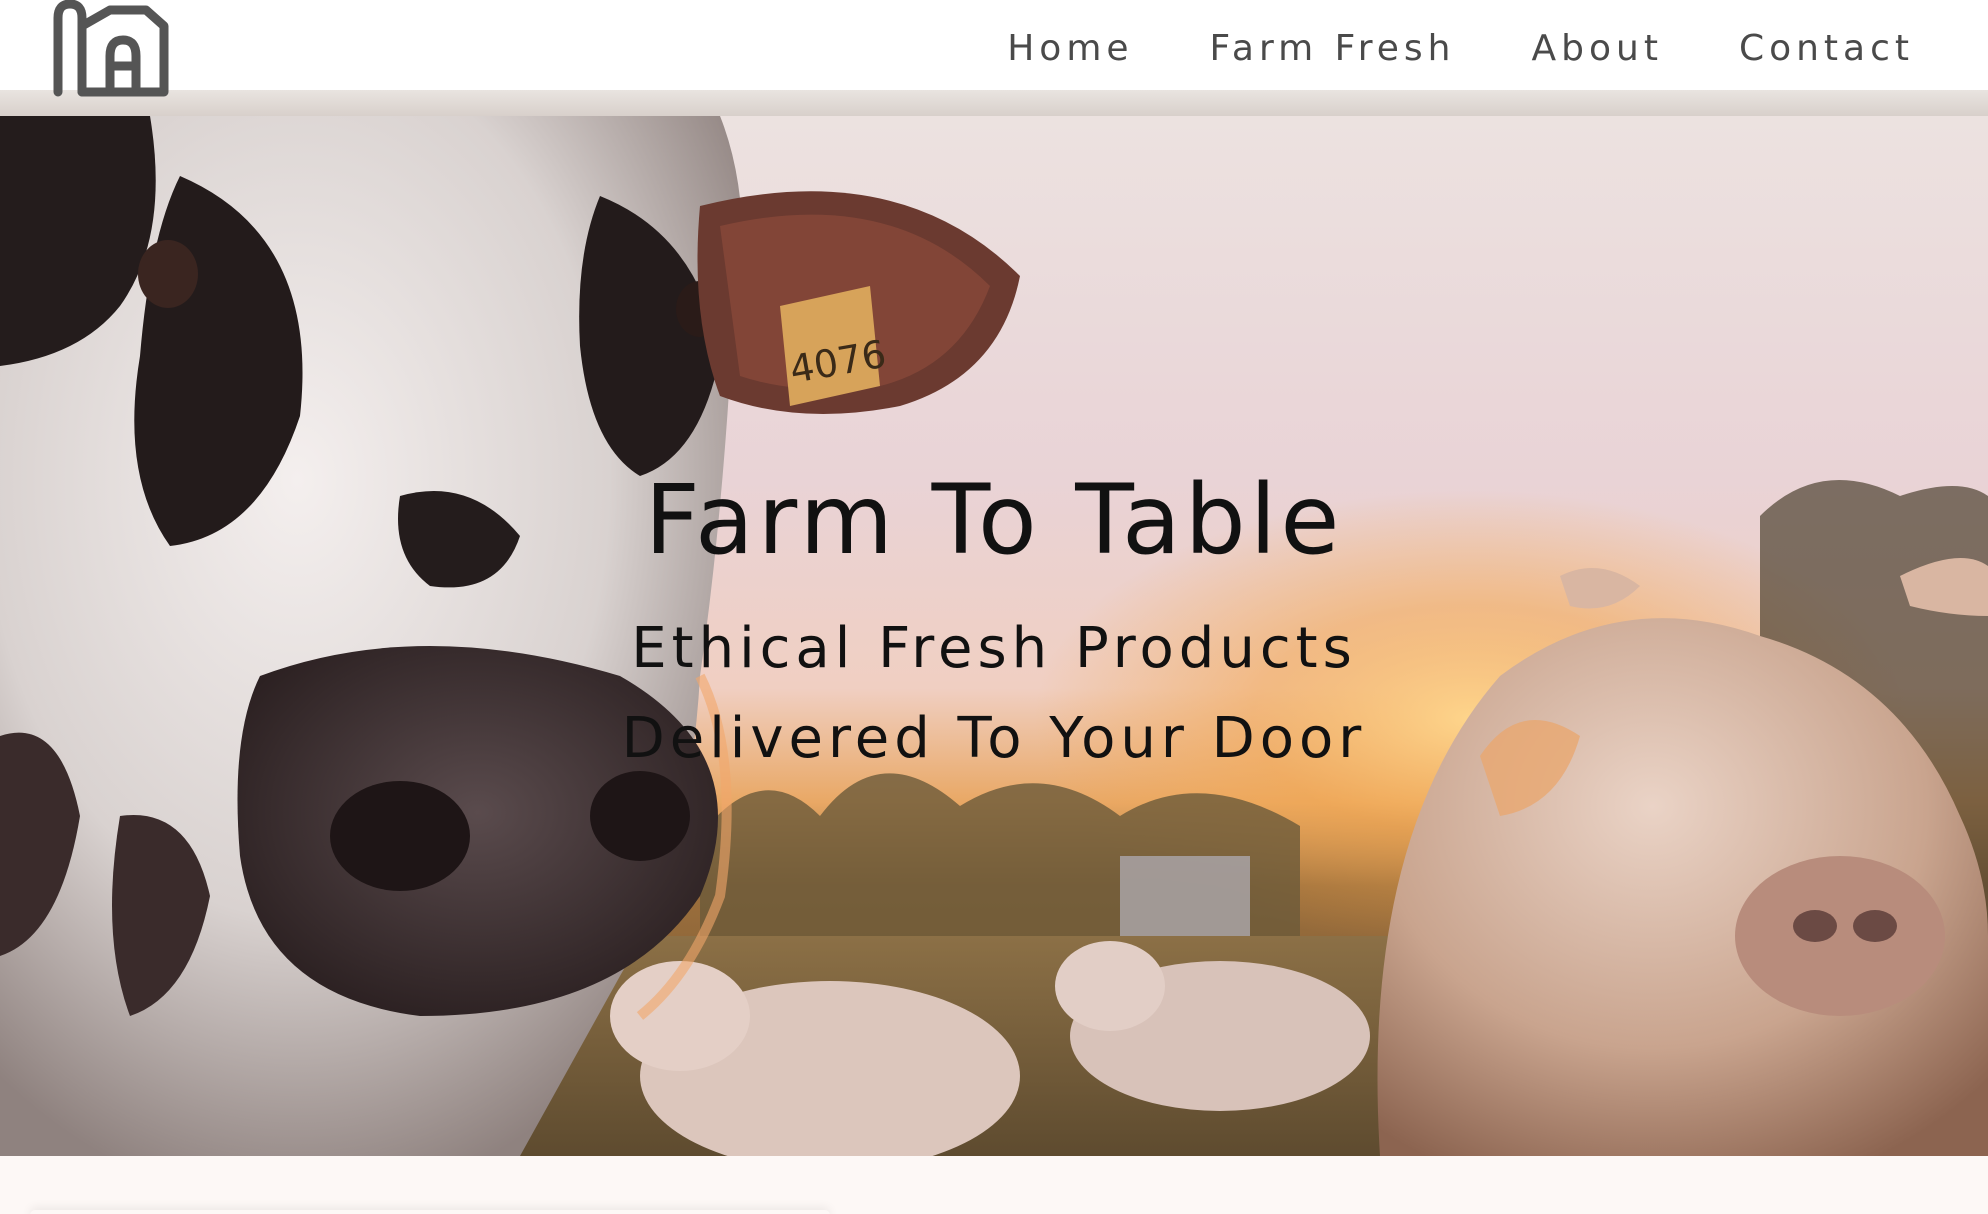 The height and width of the screenshot is (1214, 1988). Describe the element at coordinates (994, 103) in the screenshot. I see `header-shadow-band` at that location.